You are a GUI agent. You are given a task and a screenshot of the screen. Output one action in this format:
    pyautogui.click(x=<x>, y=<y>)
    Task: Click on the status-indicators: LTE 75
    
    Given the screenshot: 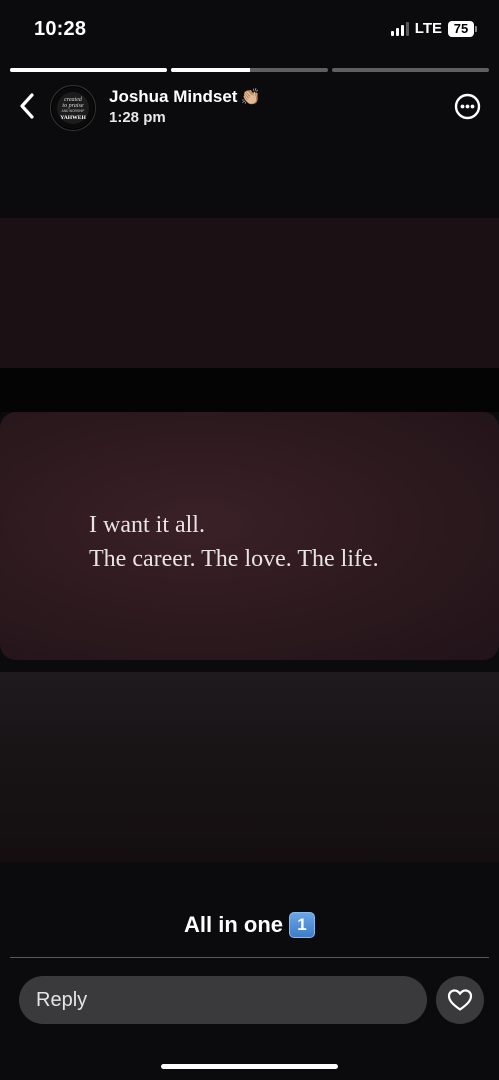 What is the action you would take?
    pyautogui.click(x=433, y=28)
    